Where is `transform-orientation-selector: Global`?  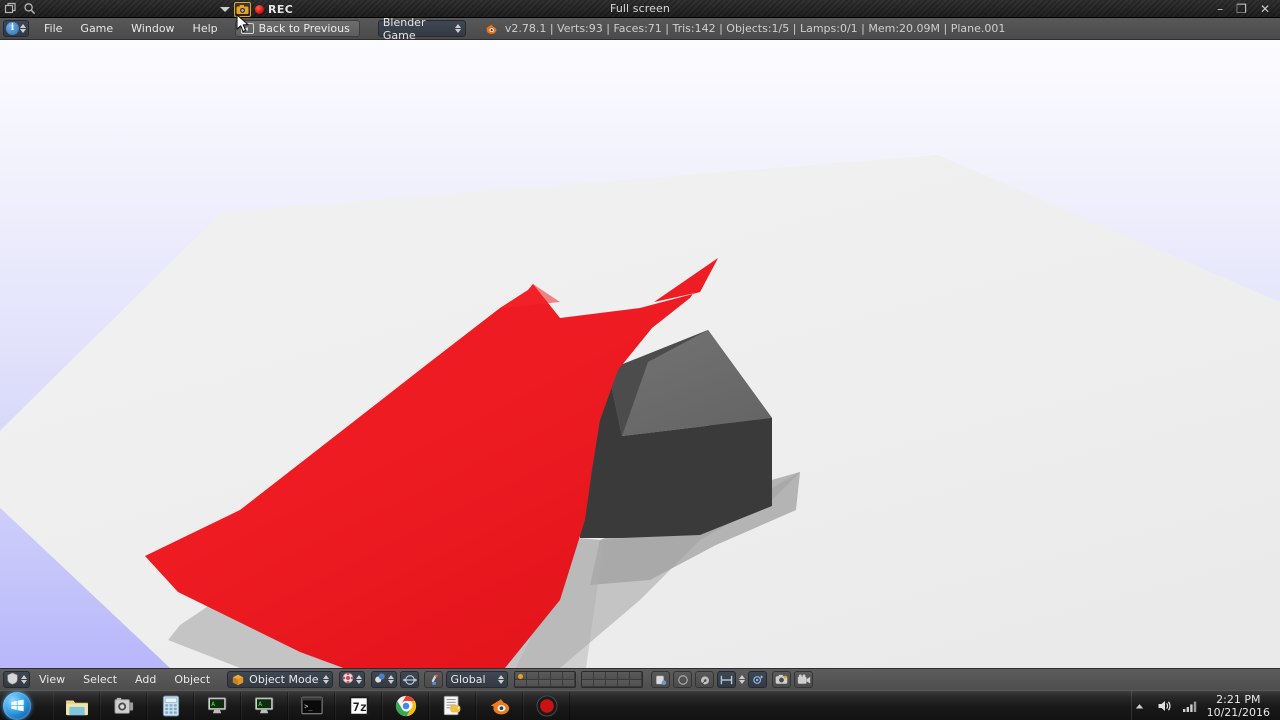
transform-orientation-selector: Global is located at coordinates (477, 679).